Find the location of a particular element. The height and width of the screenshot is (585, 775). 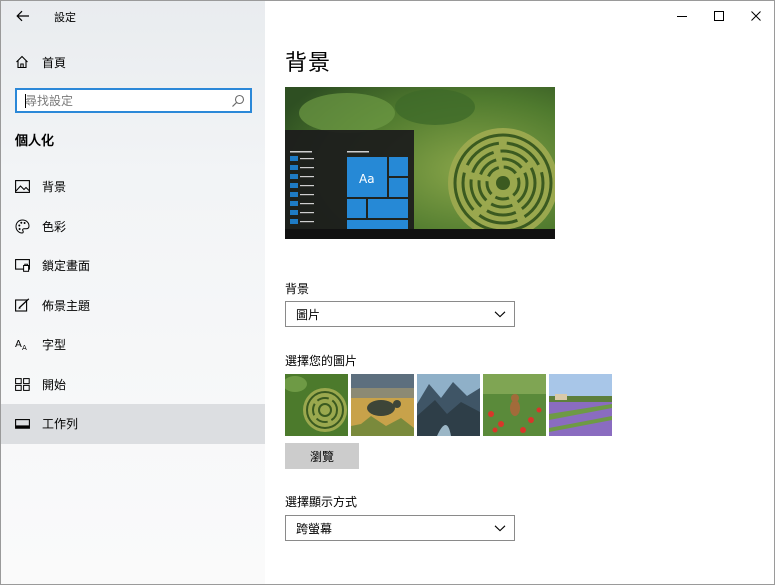

search-icon is located at coordinates (238, 101).